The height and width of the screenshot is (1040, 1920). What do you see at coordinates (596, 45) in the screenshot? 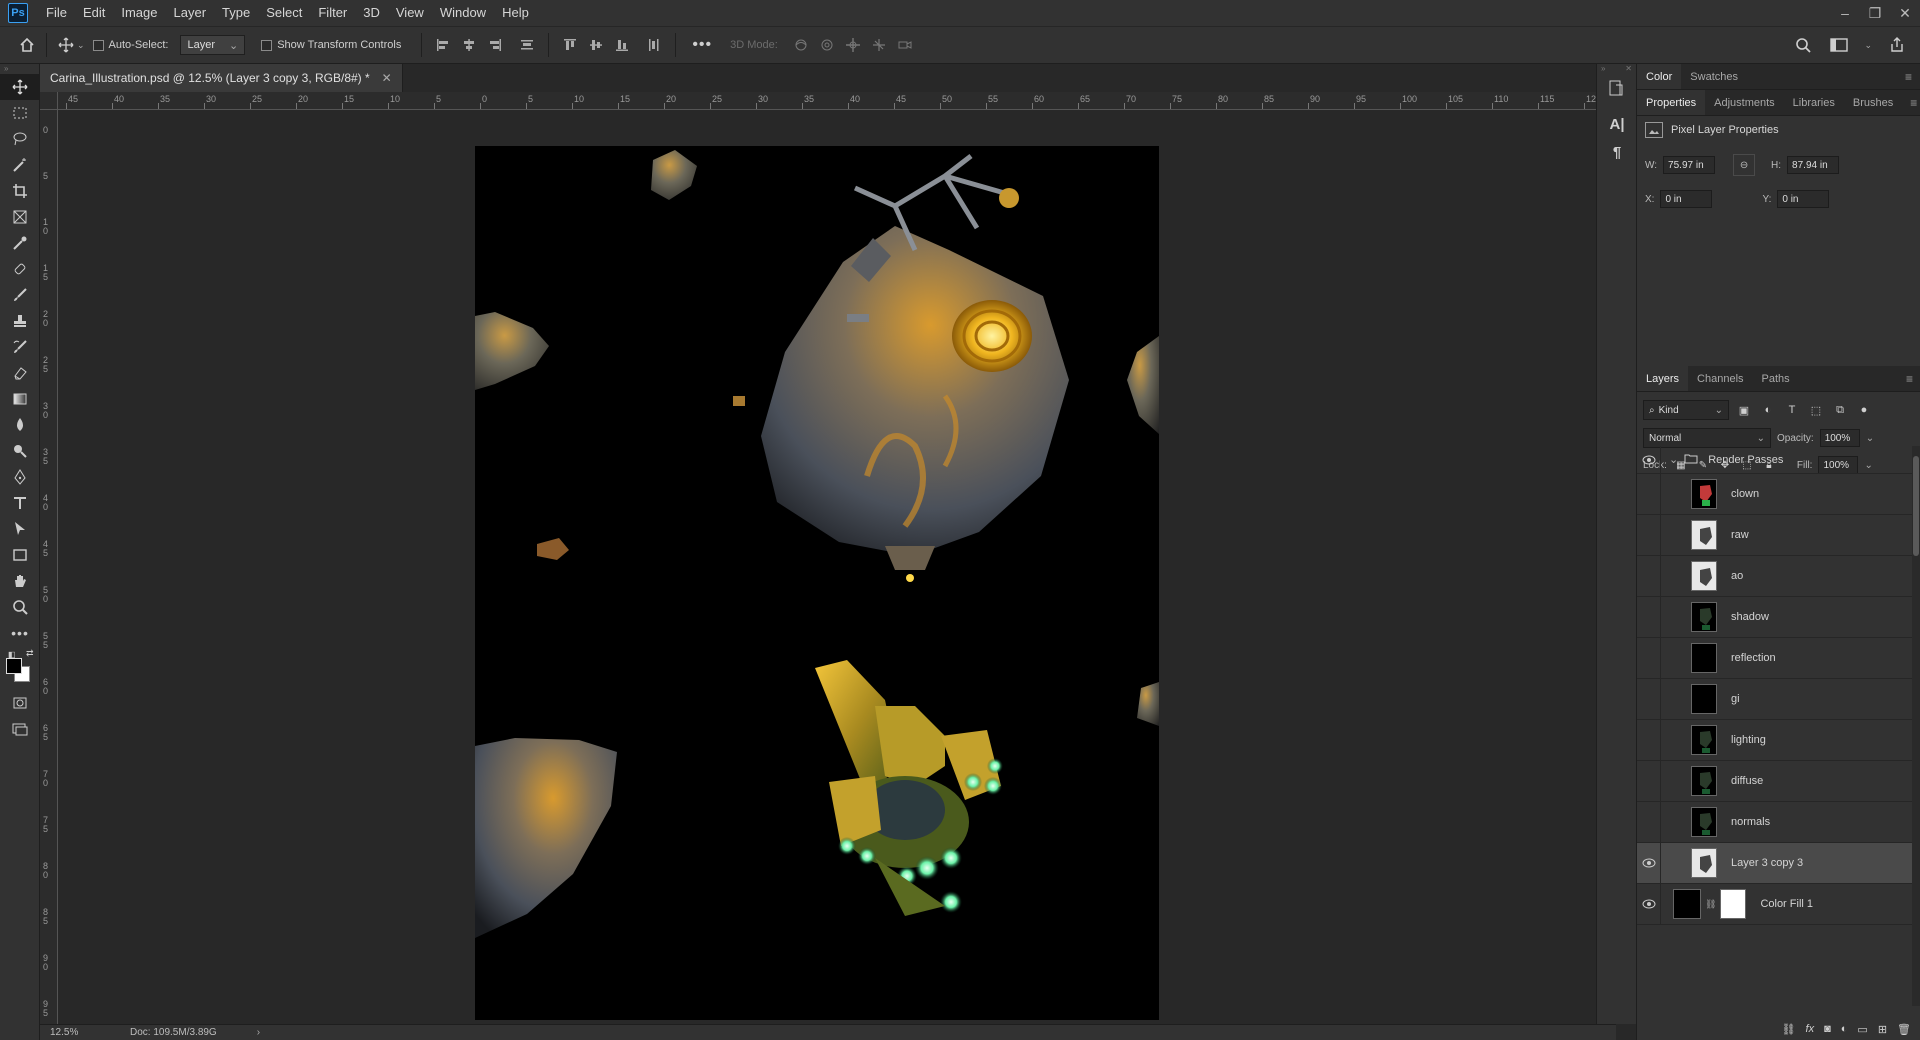
I see `align-middle-icon` at bounding box center [596, 45].